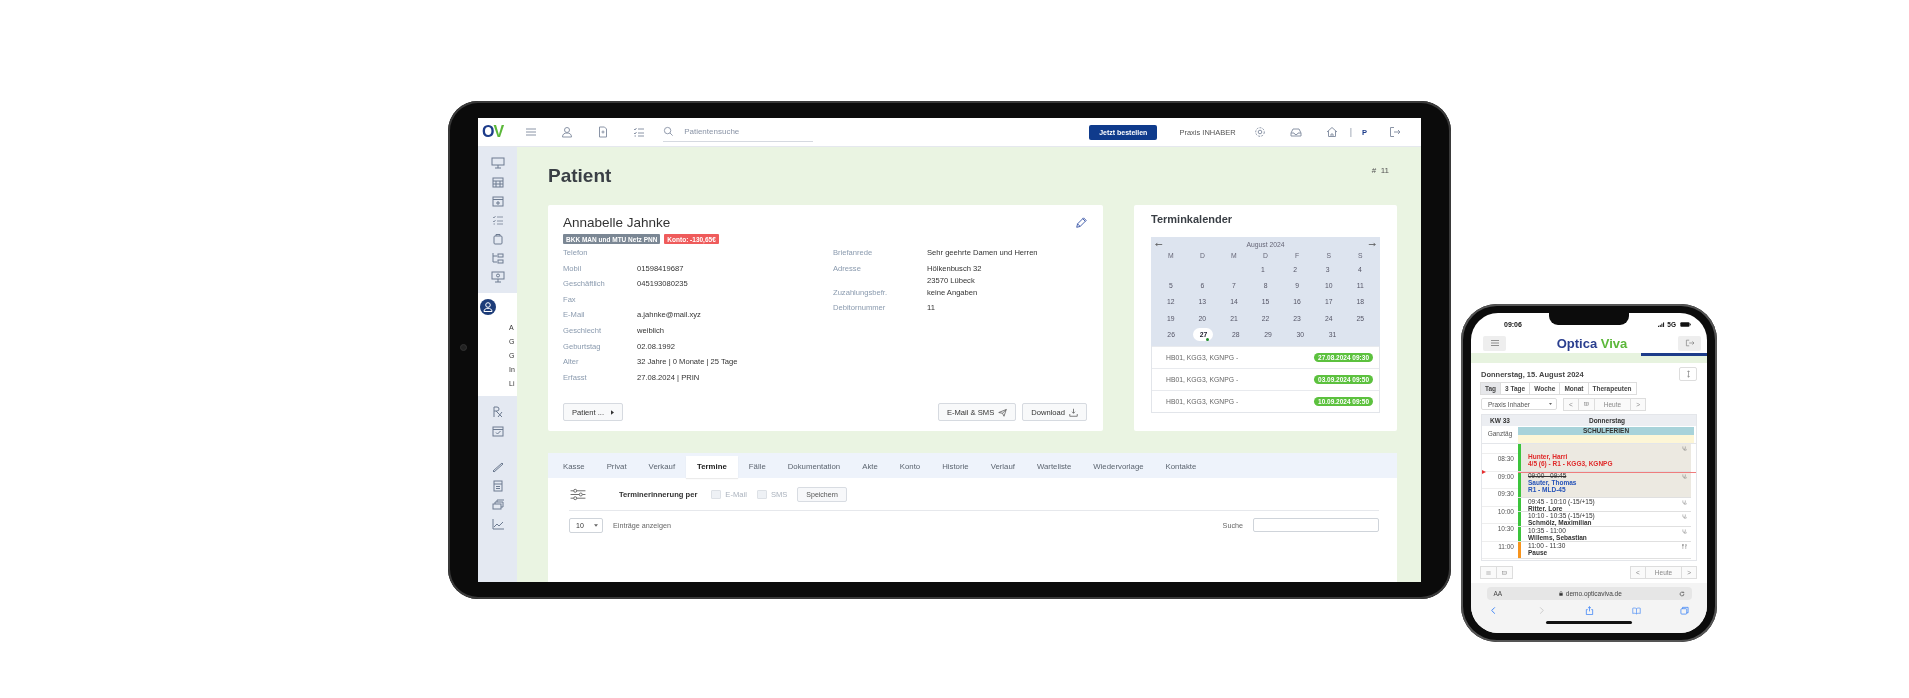  Describe the element at coordinates (567, 132) in the screenshot. I see `user-icon` at that location.